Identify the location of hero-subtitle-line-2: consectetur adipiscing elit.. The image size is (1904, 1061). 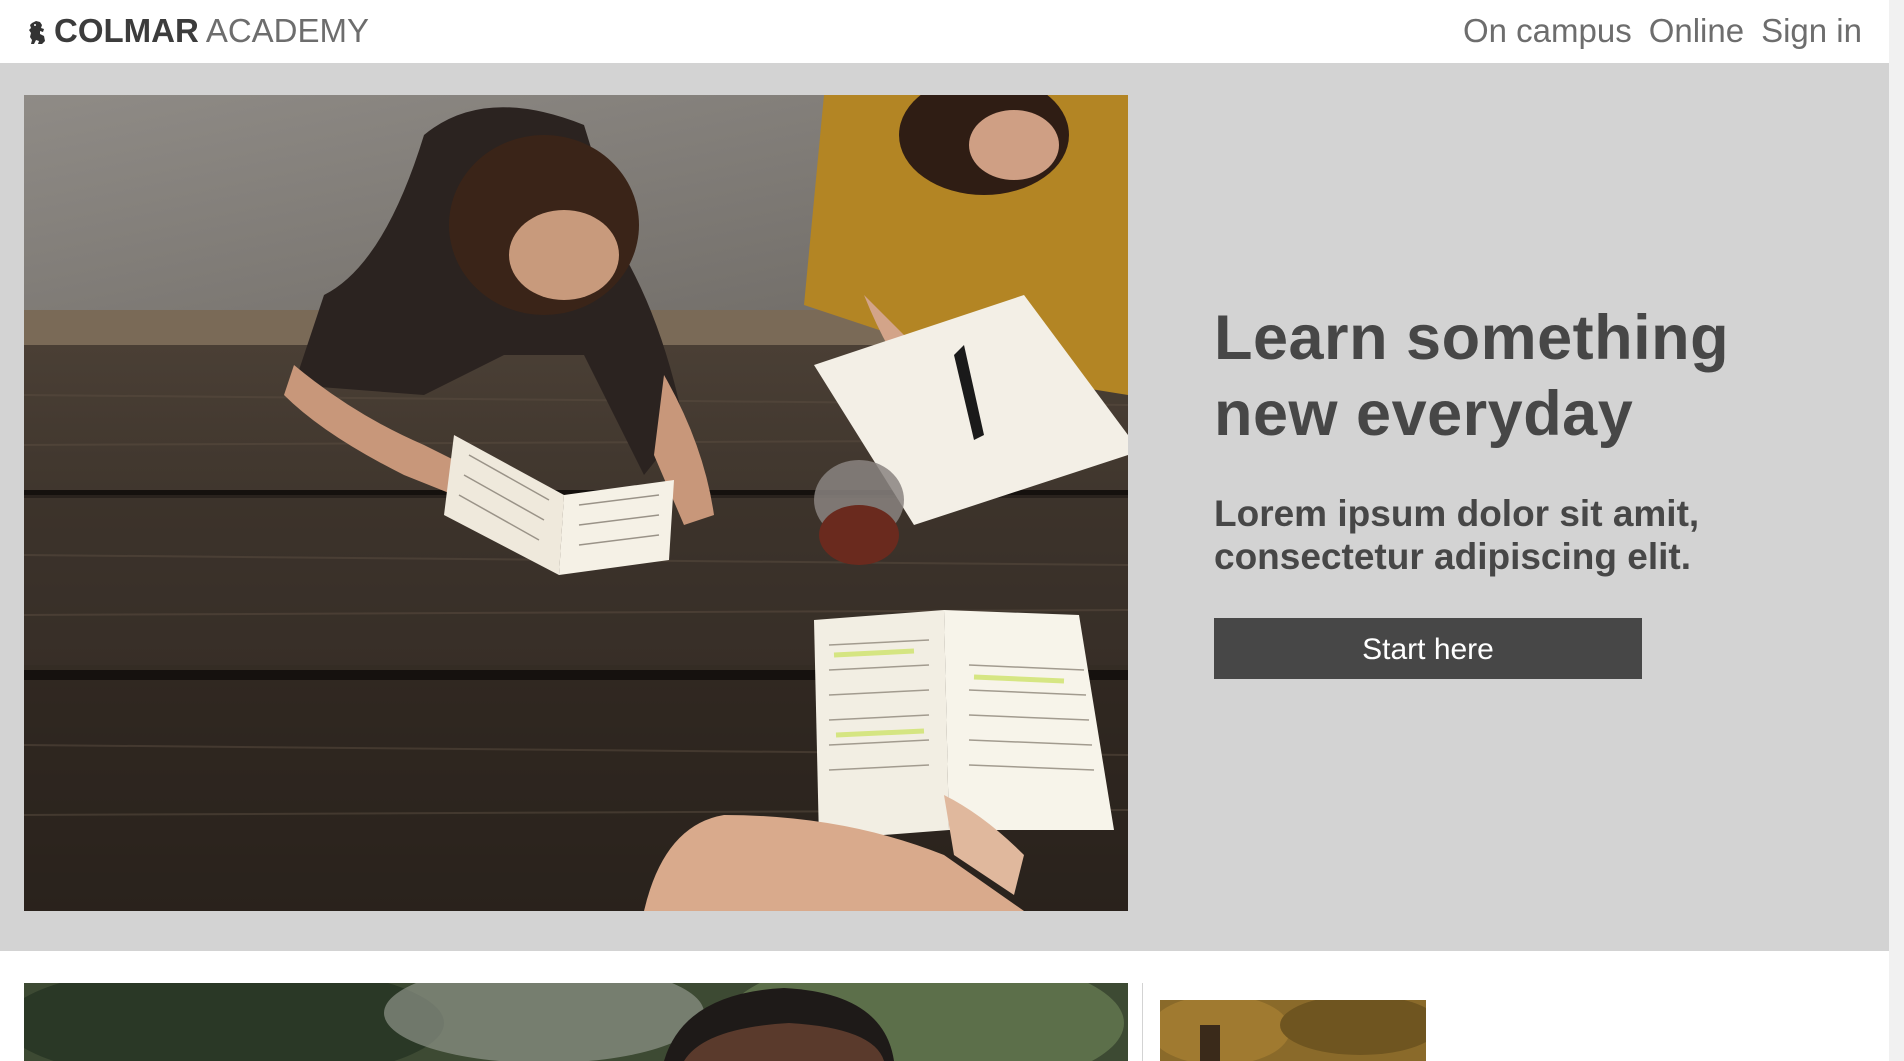
(1453, 556).